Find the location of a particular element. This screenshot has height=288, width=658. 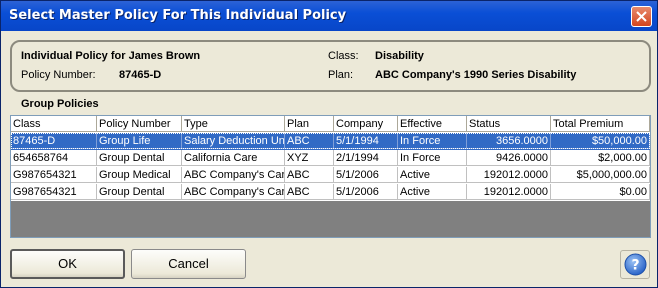

close-icon is located at coordinates (641, 16).